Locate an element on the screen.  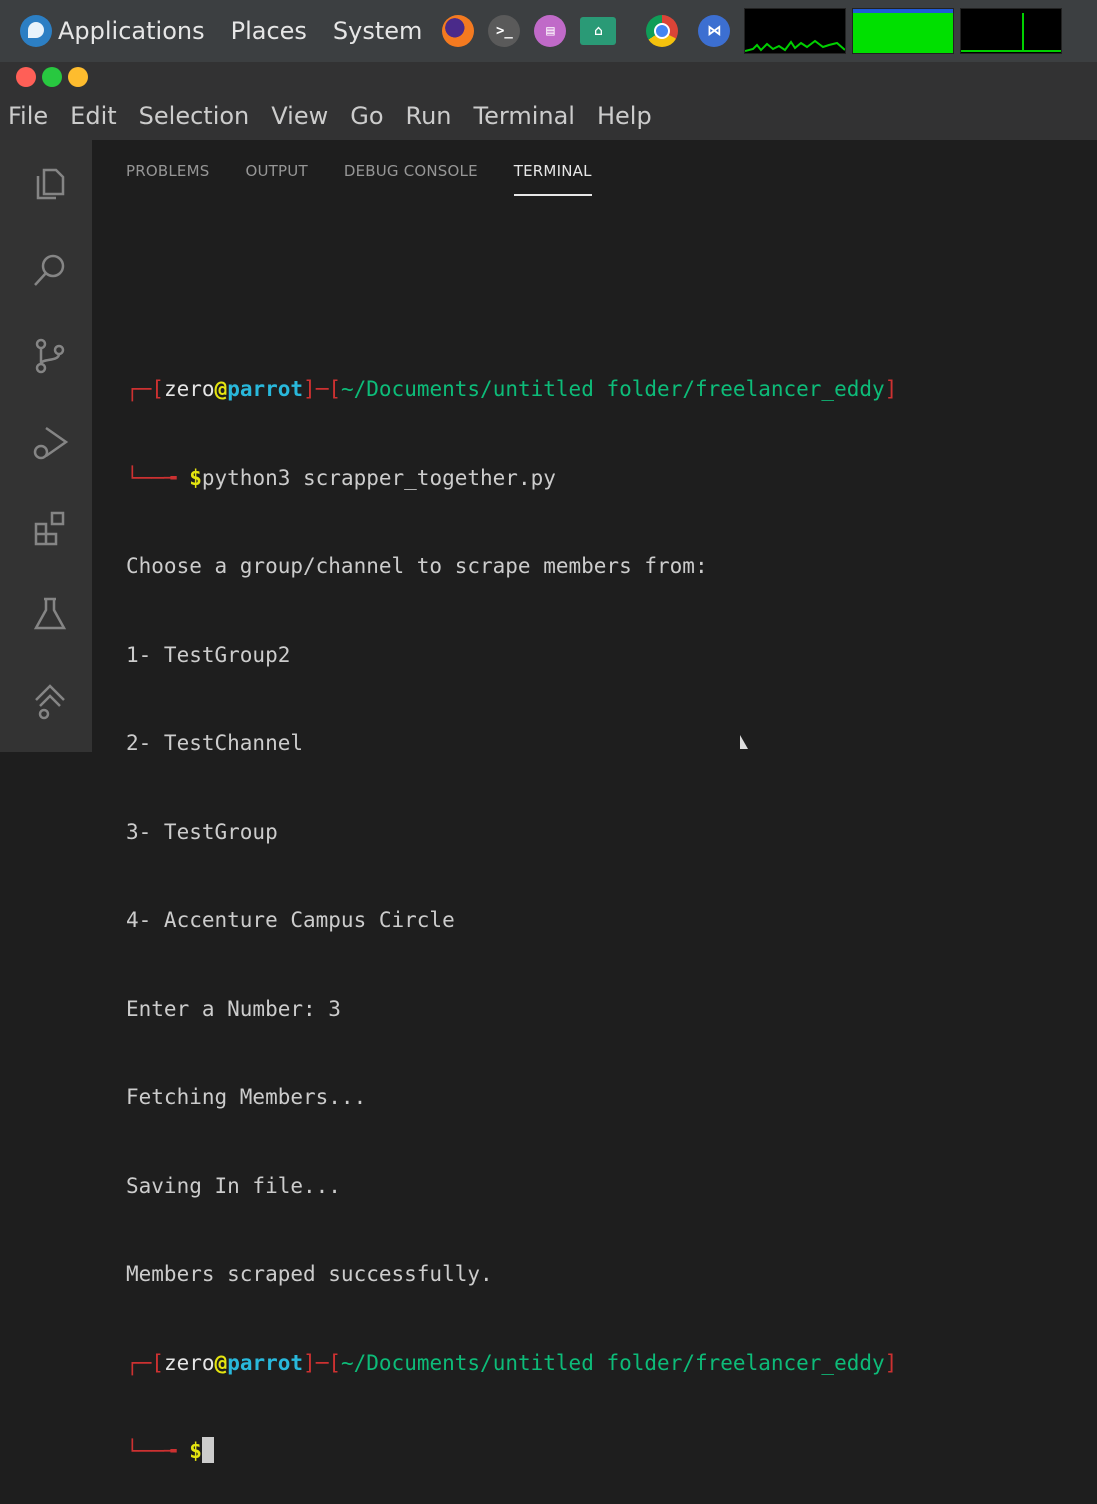
network-monitor is located at coordinates (1011, 31).